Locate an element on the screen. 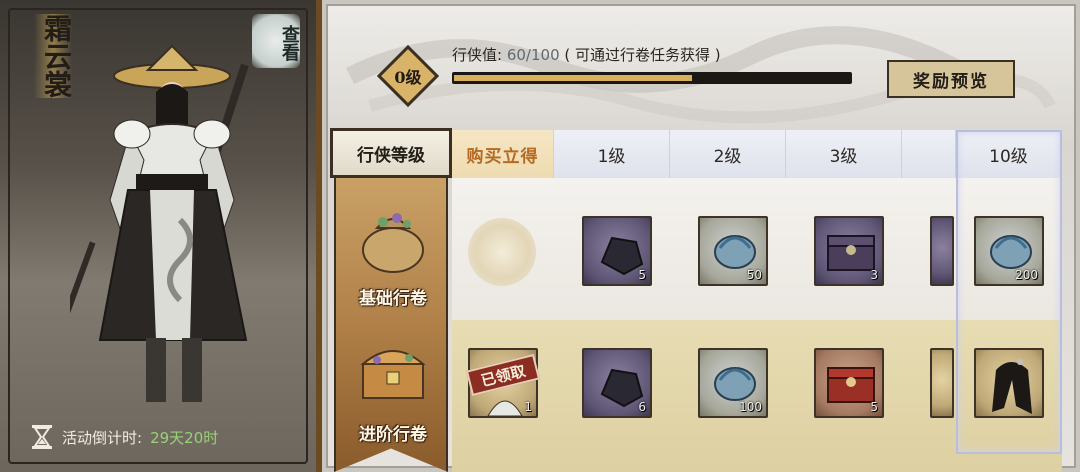 The width and height of the screenshot is (1080, 472). tier-advanced-label: 进阶行卷 is located at coordinates (393, 435).